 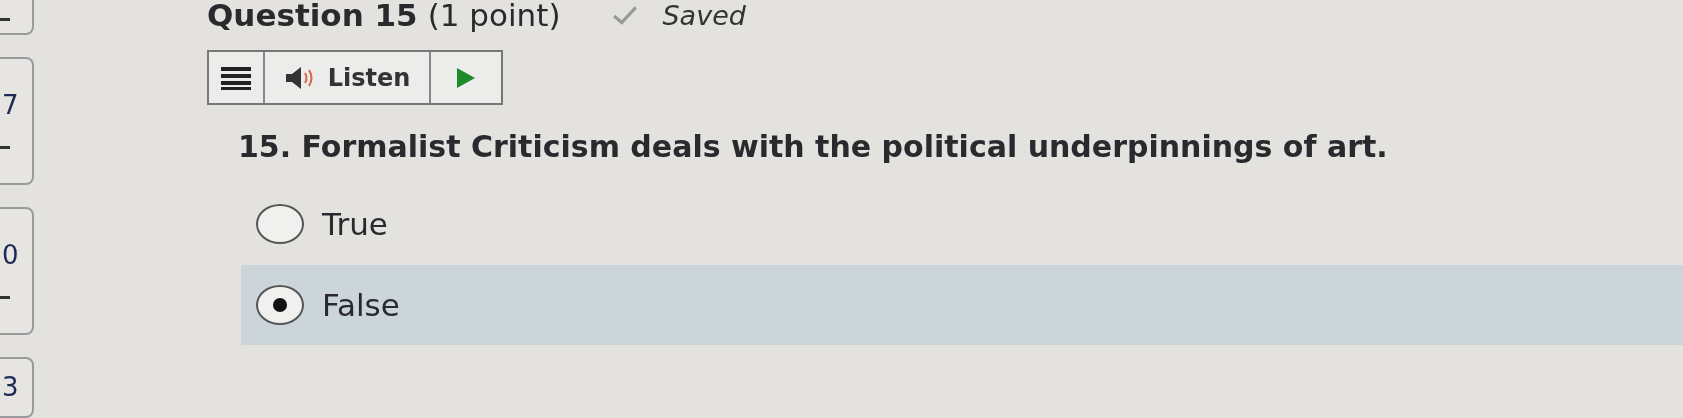 What do you see at coordinates (466, 77) in the screenshot?
I see `play-icon` at bounding box center [466, 77].